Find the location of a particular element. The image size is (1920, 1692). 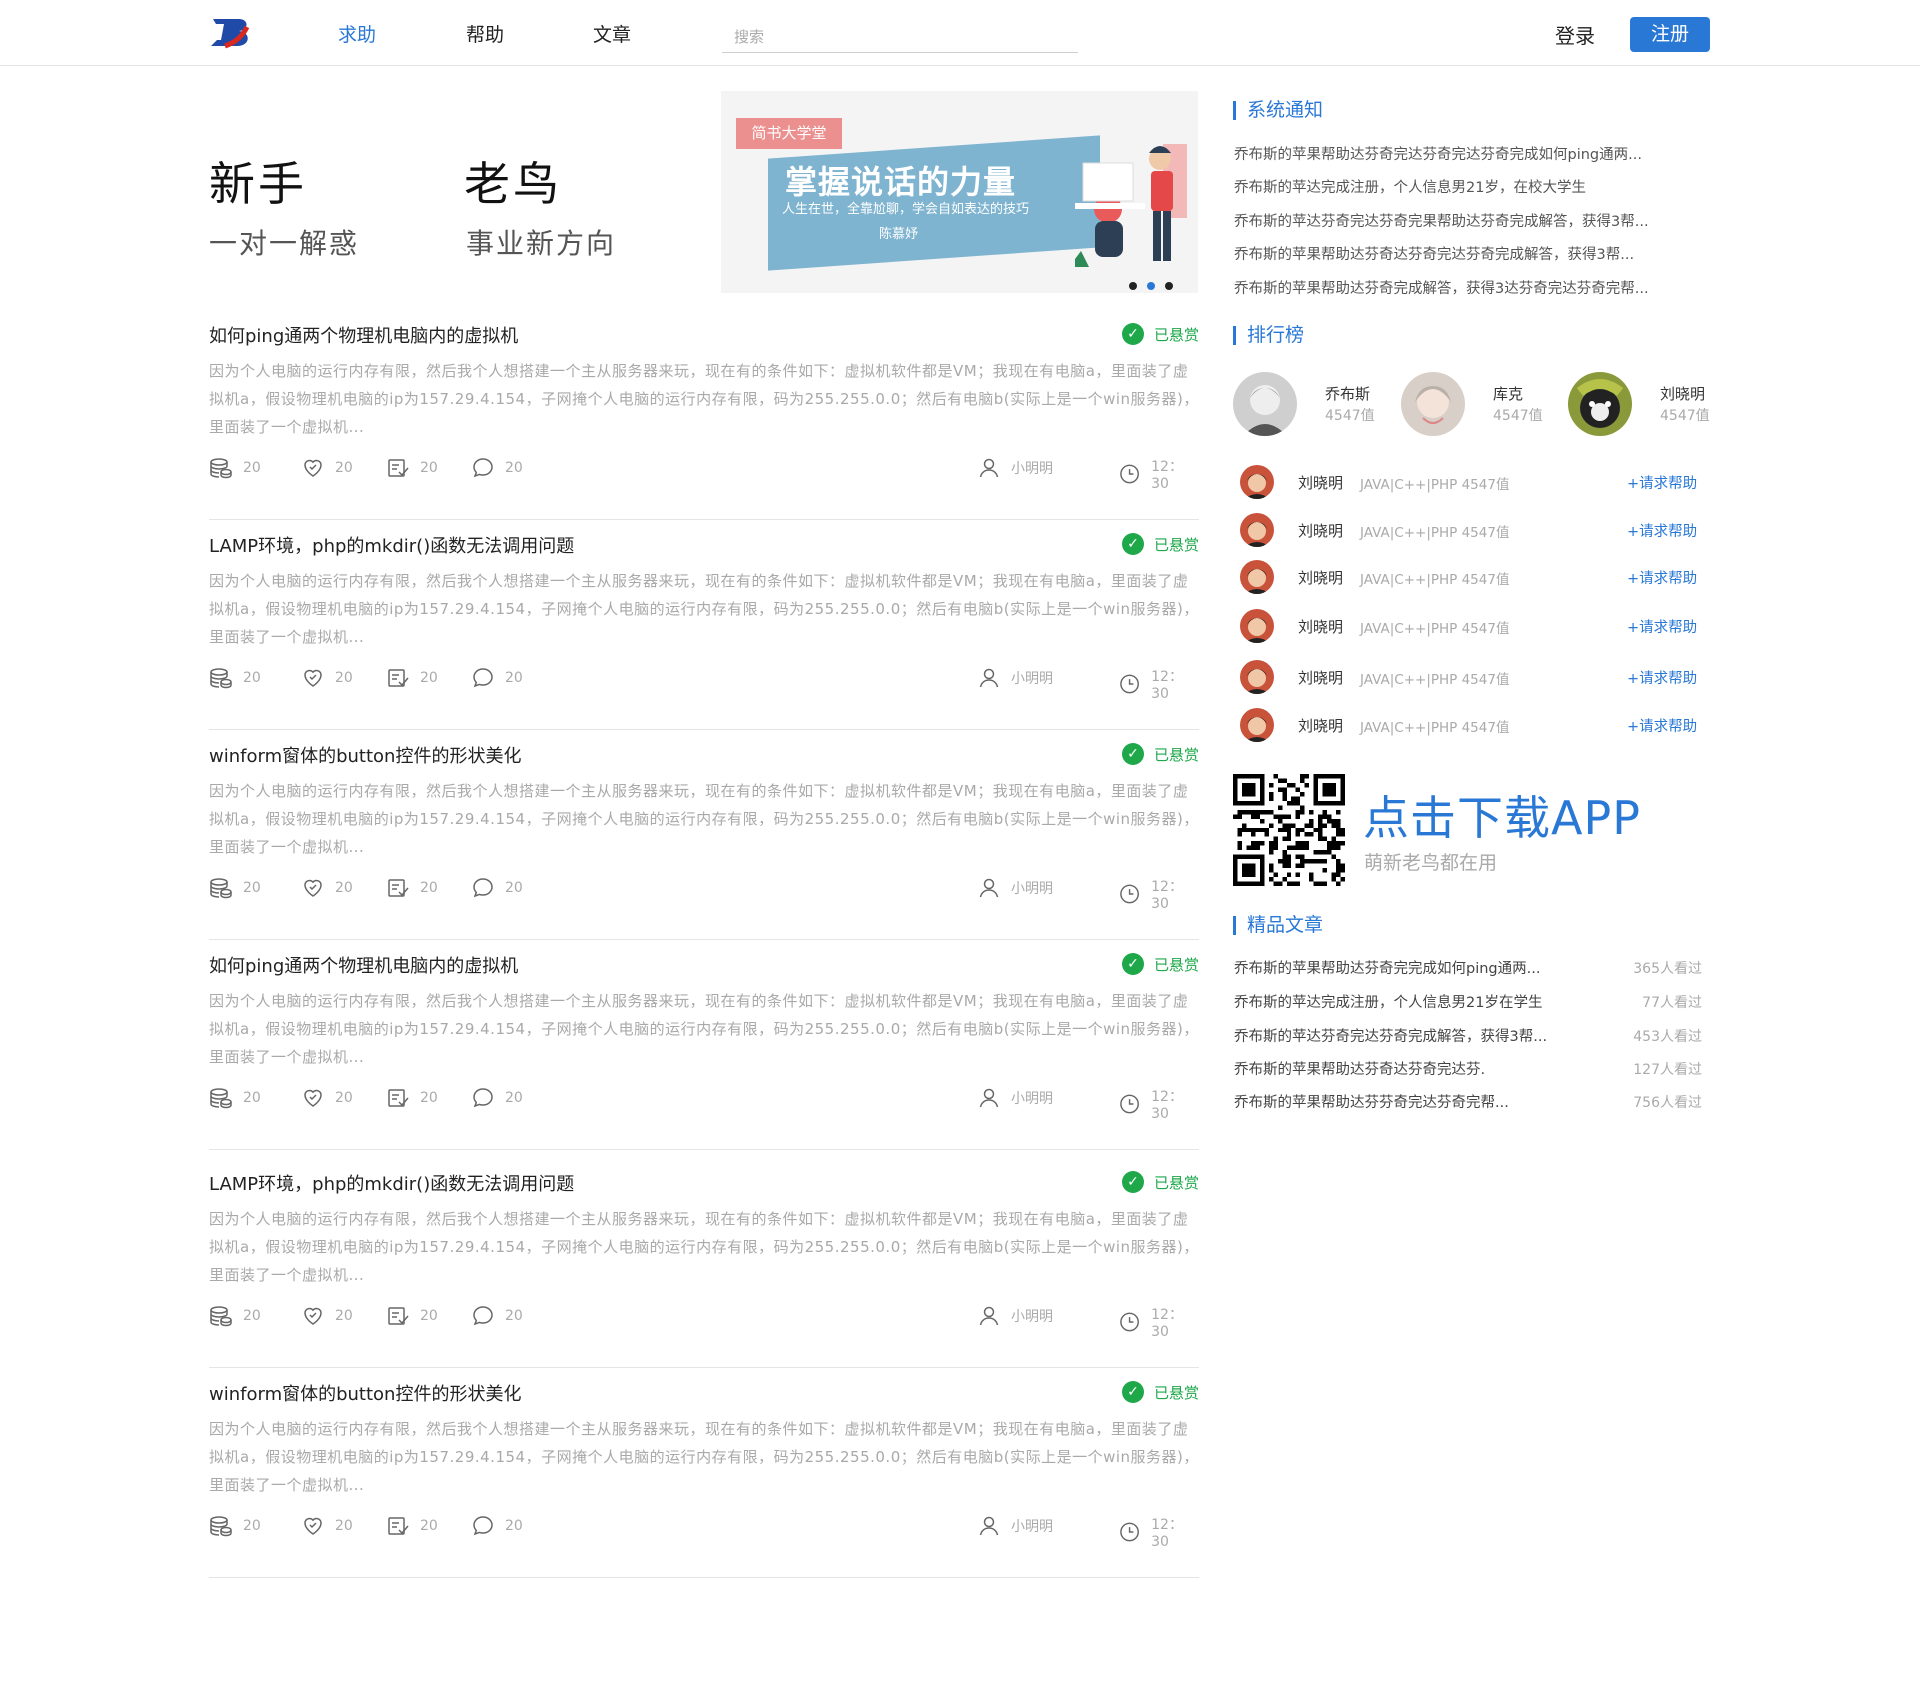

nav-item-help: 帮助 is located at coordinates (485, 33).